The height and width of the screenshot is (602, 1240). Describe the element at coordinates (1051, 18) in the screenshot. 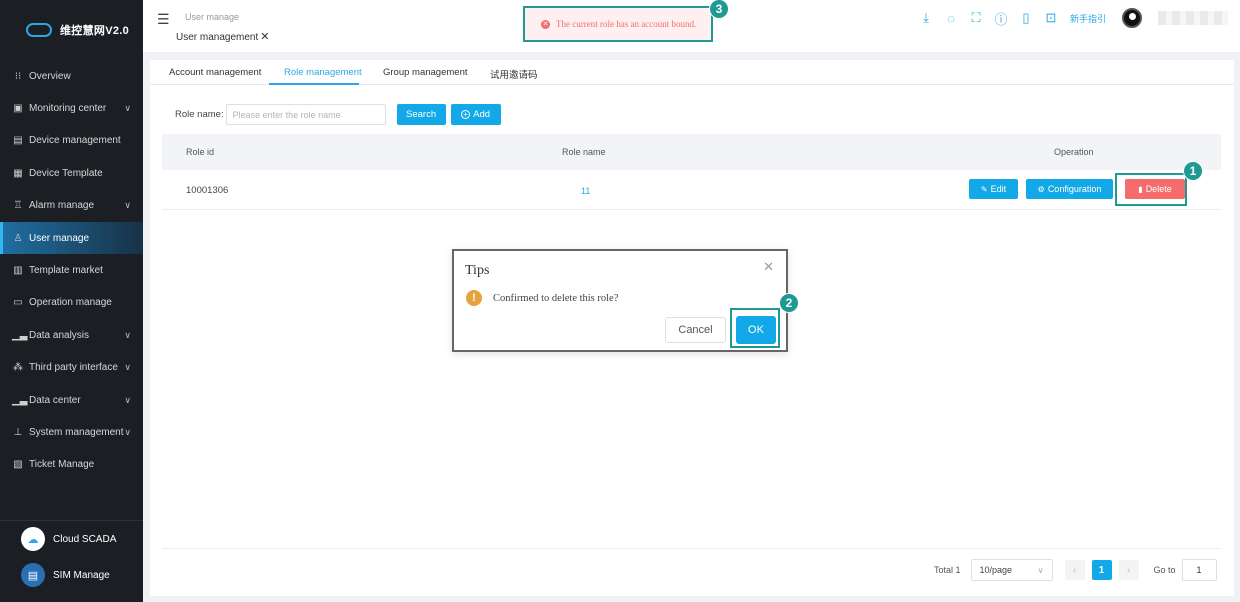

I see `scan-icon: ⊡` at that location.